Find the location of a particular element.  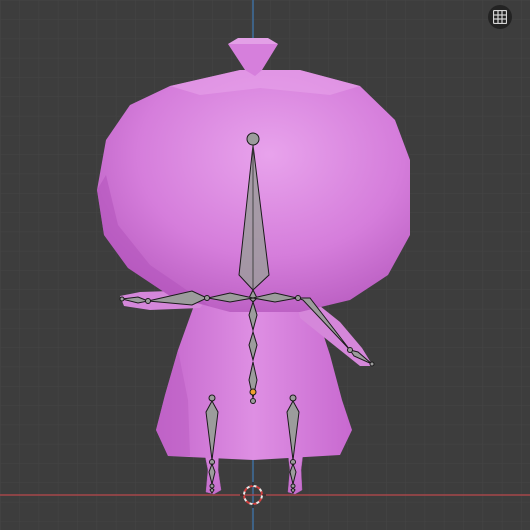

grid-icon is located at coordinates (500, 17).